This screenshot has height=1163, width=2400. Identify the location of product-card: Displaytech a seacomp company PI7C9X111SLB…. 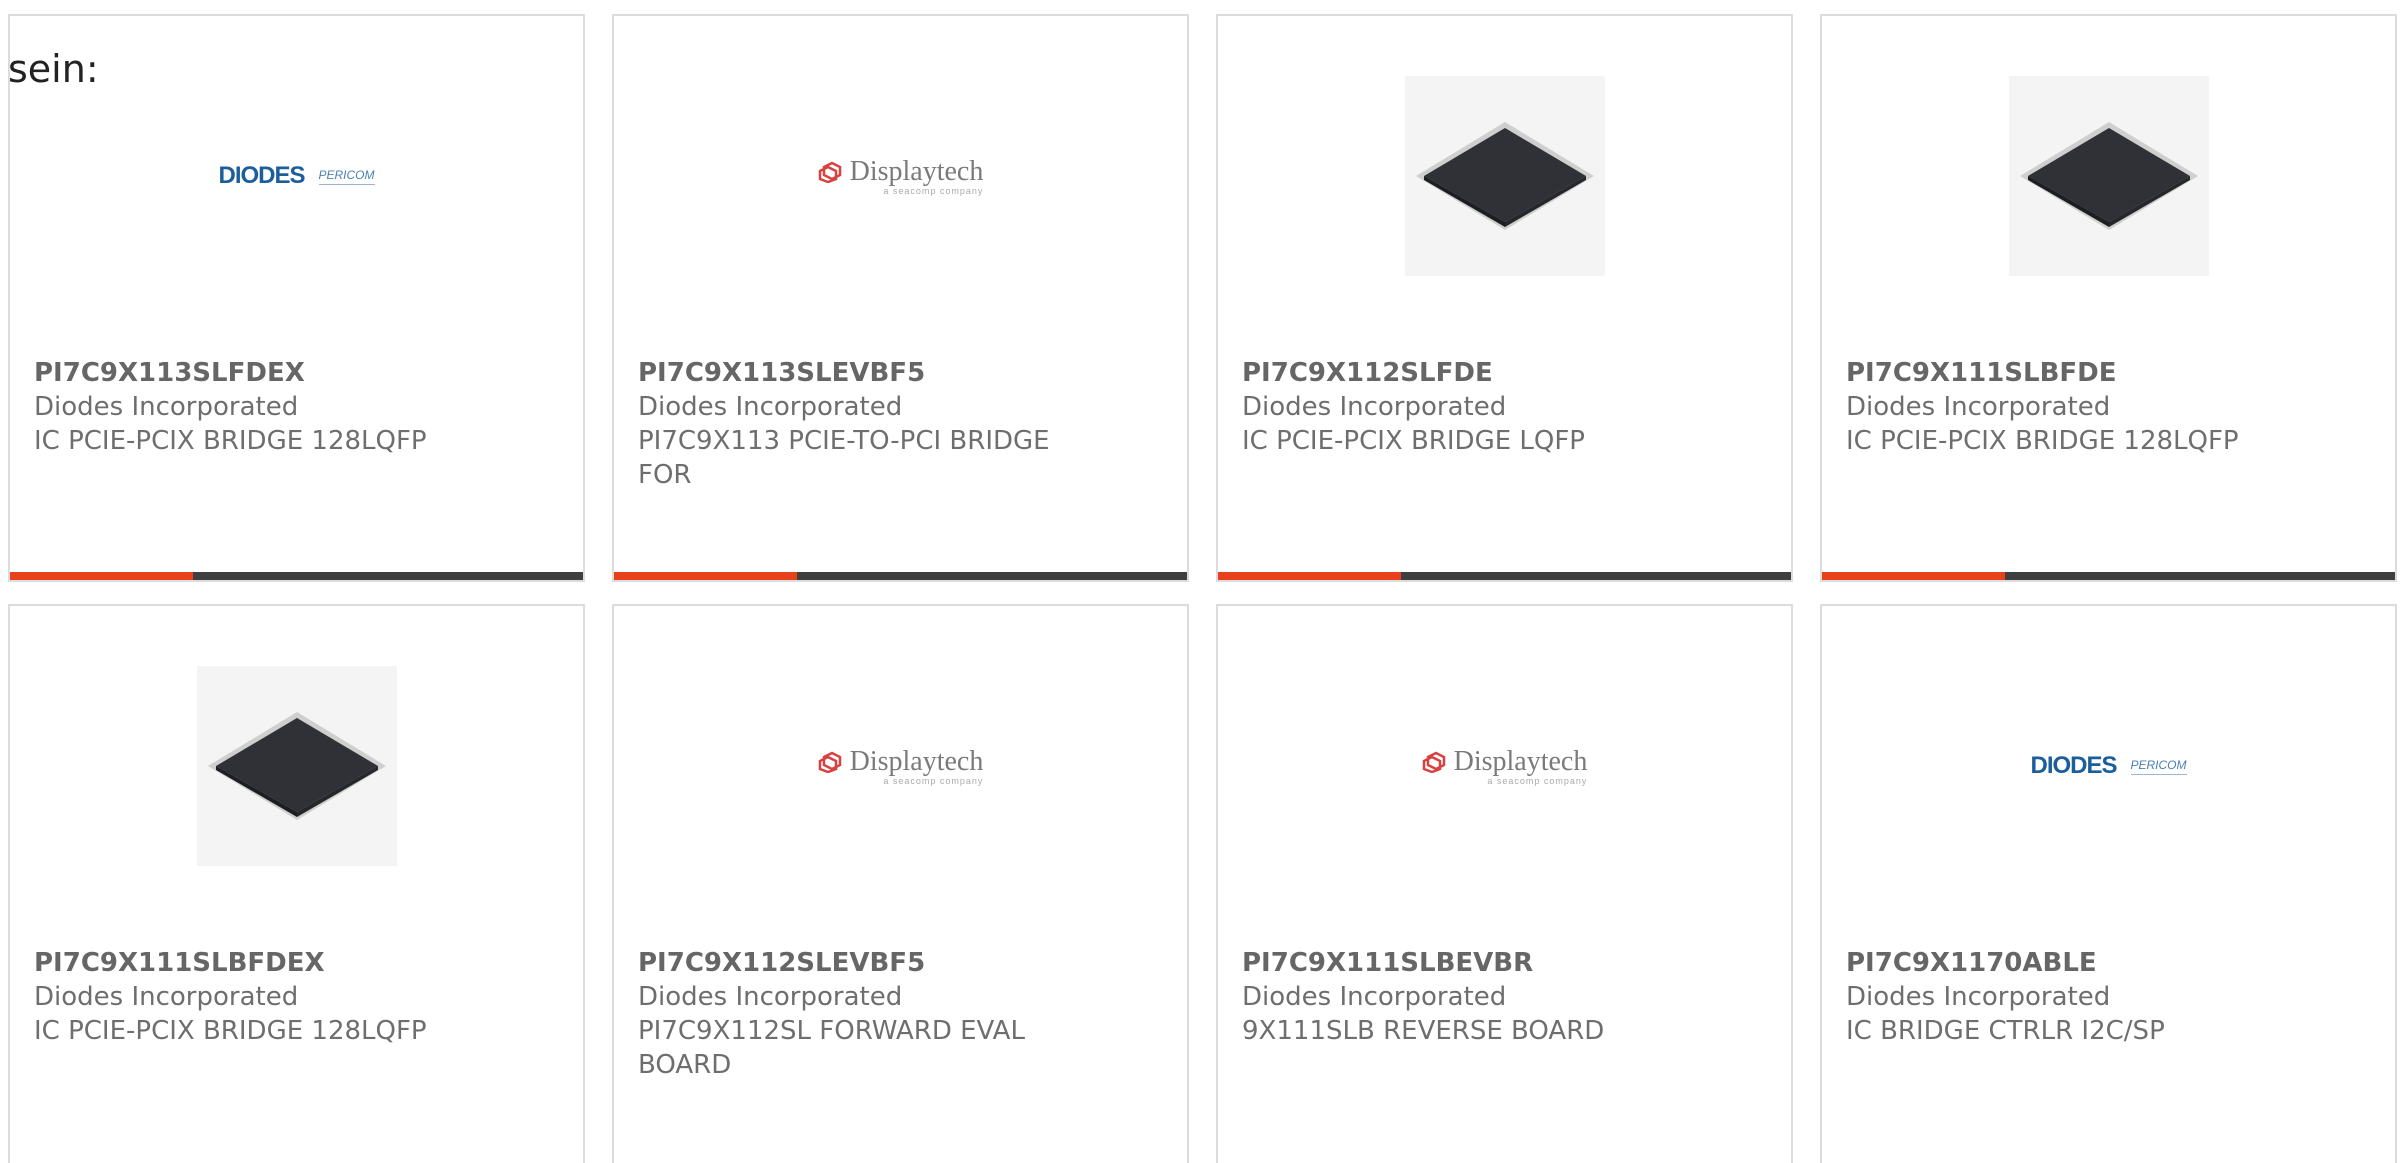
(1504, 883).